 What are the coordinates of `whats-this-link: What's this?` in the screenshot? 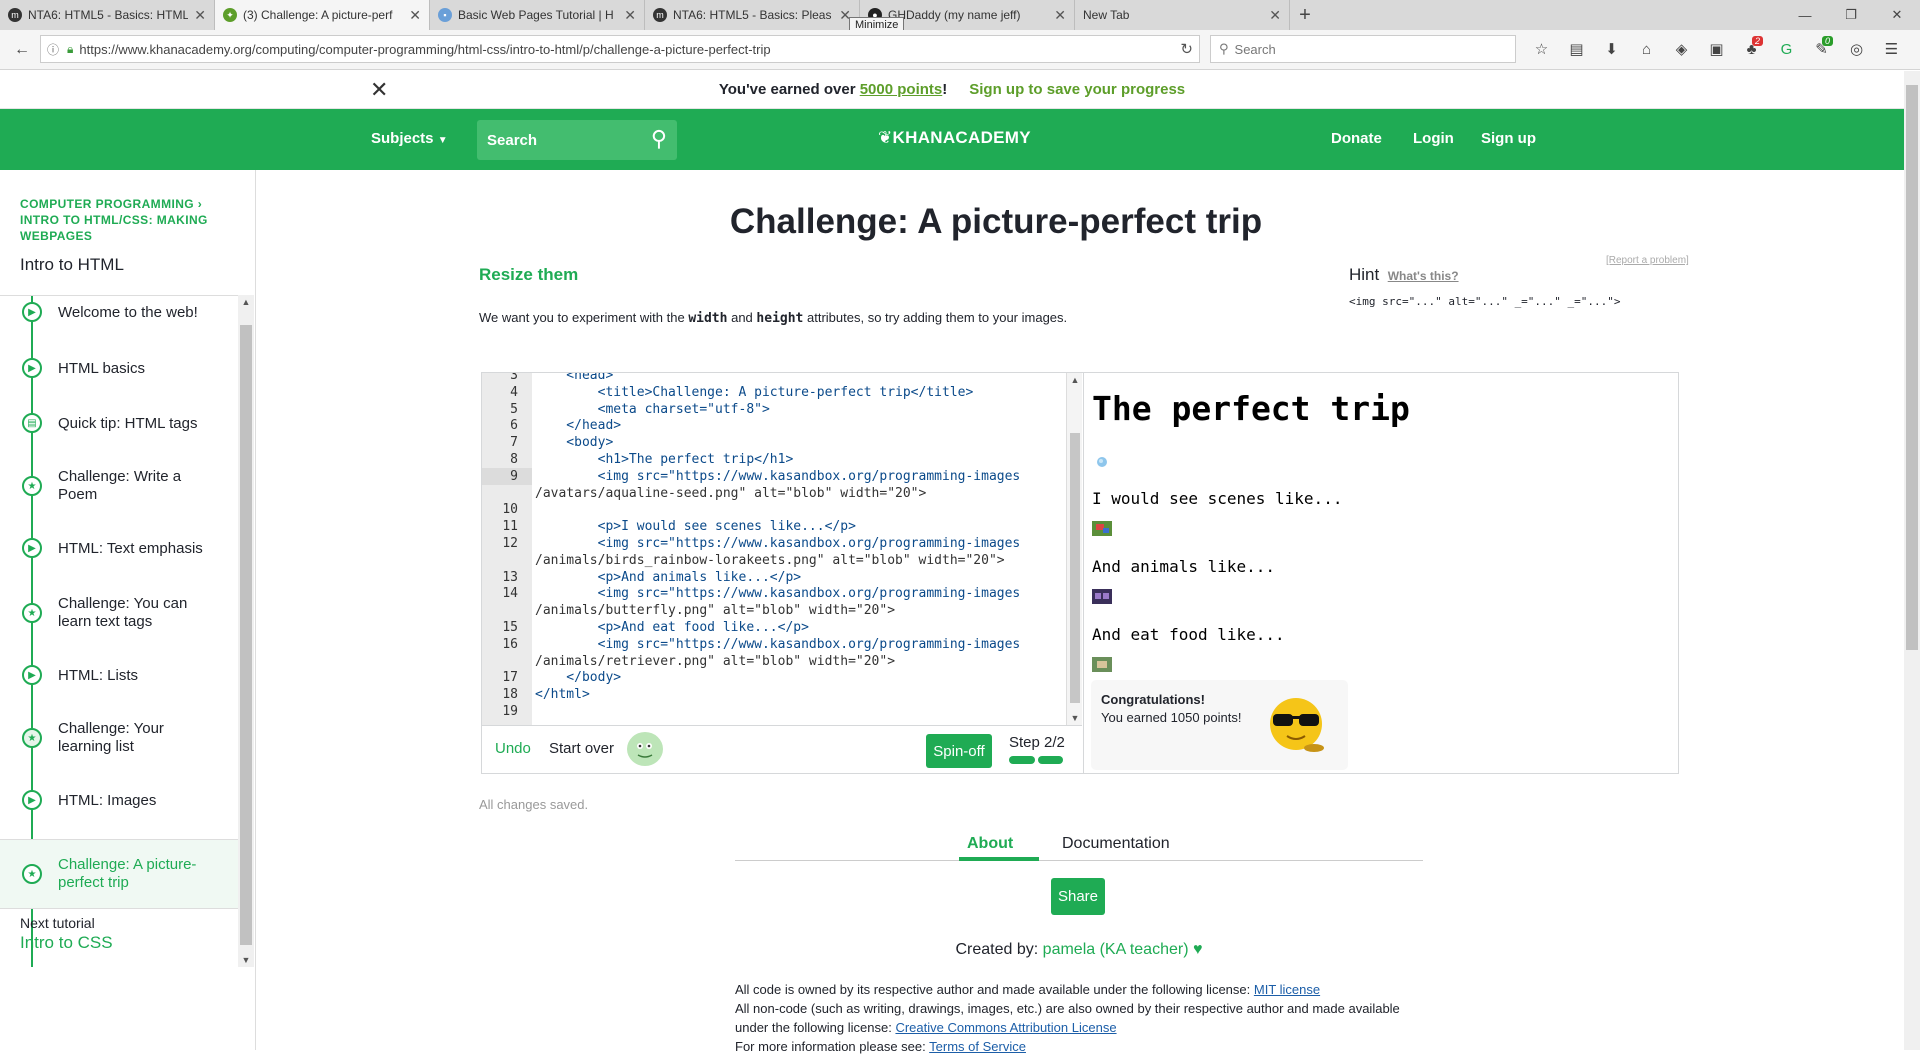 It's located at (1423, 276).